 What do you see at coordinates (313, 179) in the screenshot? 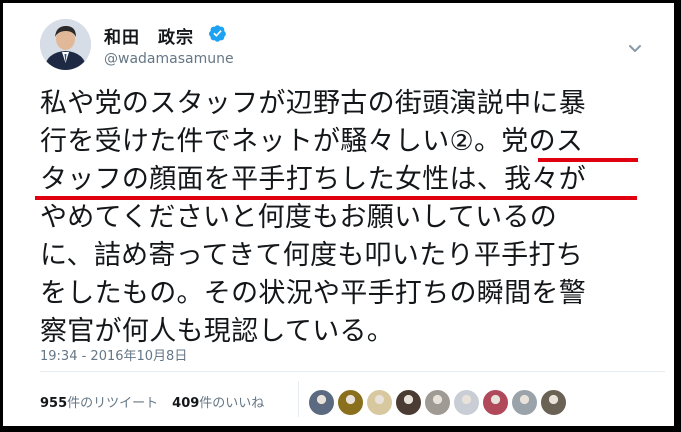
I see `tweet-text-line: タッフの顔面を平手打ちした女性は、我々が` at bounding box center [313, 179].